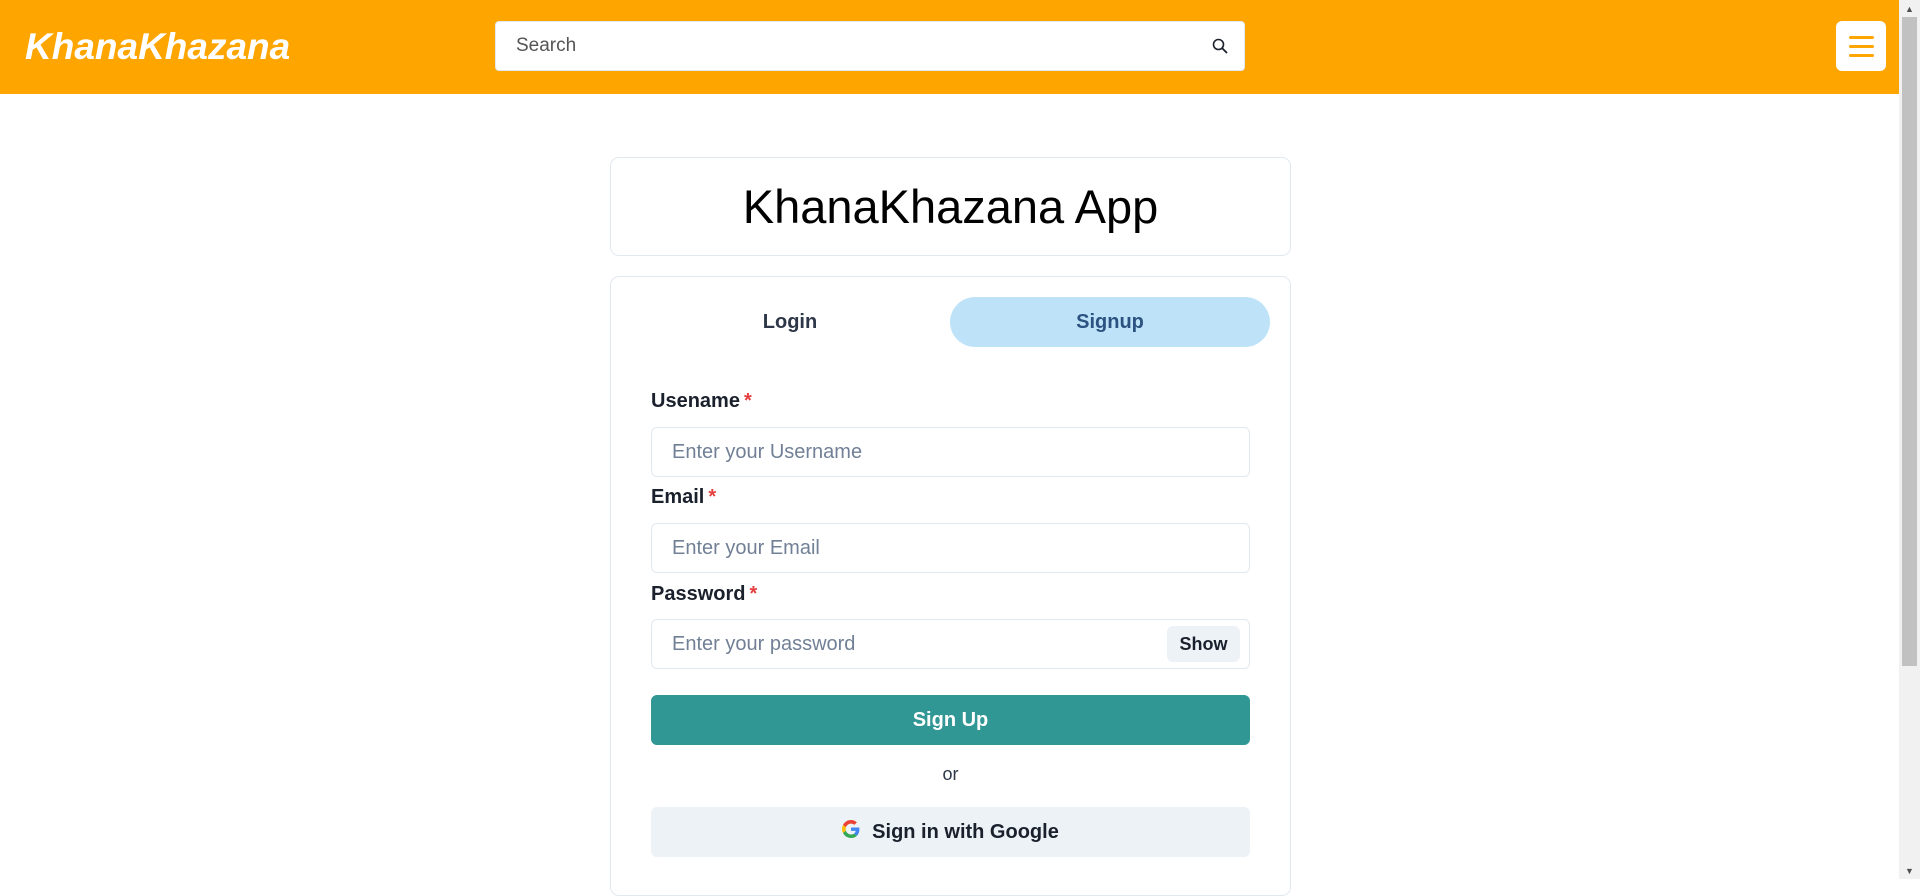 This screenshot has height=896, width=1920. I want to click on username-label: Usename *, so click(701, 401).